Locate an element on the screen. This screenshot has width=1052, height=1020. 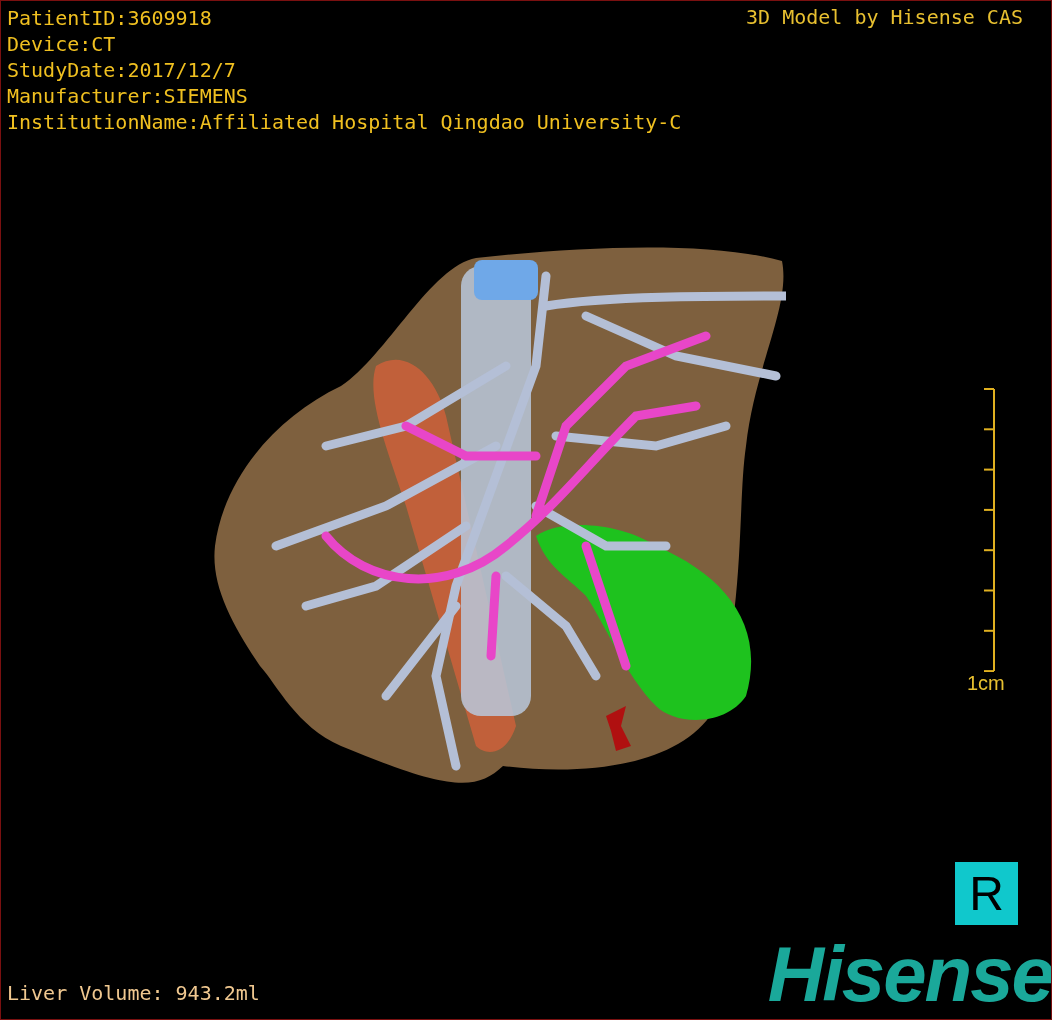
info-text: StudyDate:2017/12/7 is located at coordinates (121, 70).